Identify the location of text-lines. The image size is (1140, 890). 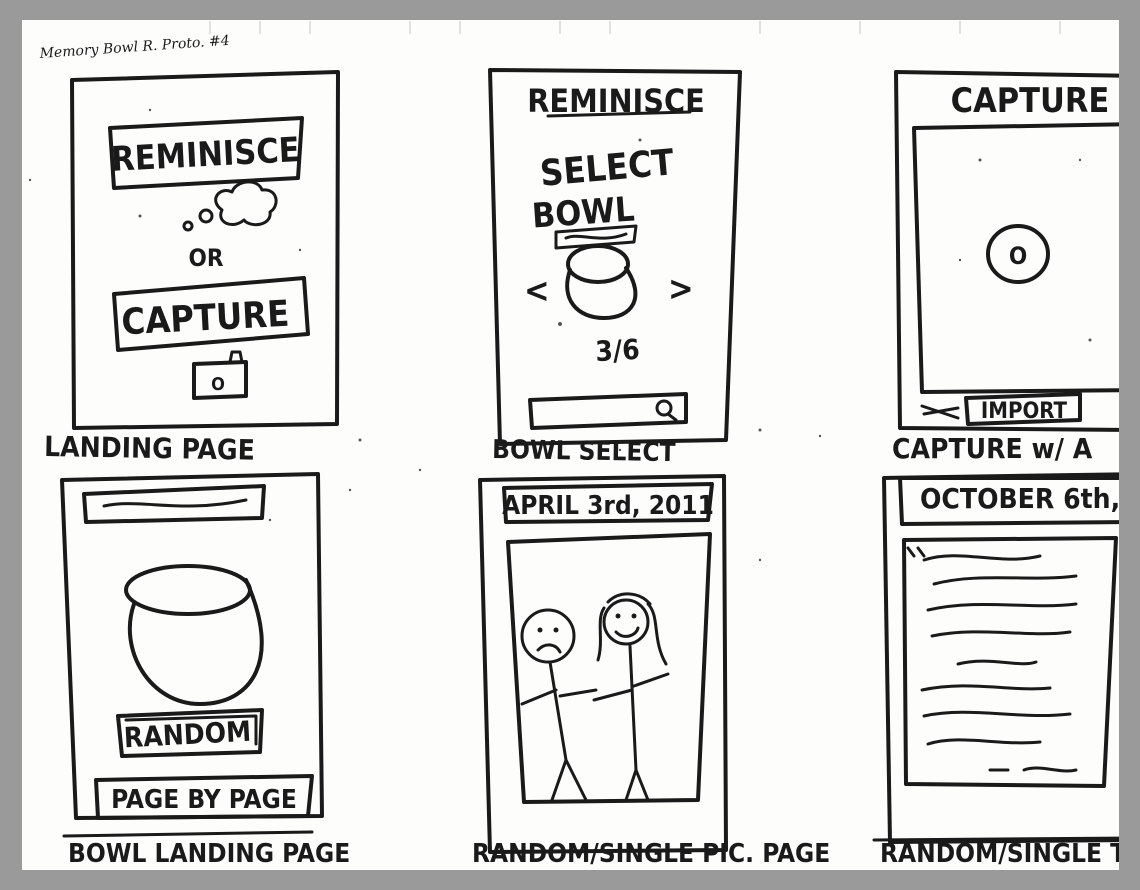
(992, 659).